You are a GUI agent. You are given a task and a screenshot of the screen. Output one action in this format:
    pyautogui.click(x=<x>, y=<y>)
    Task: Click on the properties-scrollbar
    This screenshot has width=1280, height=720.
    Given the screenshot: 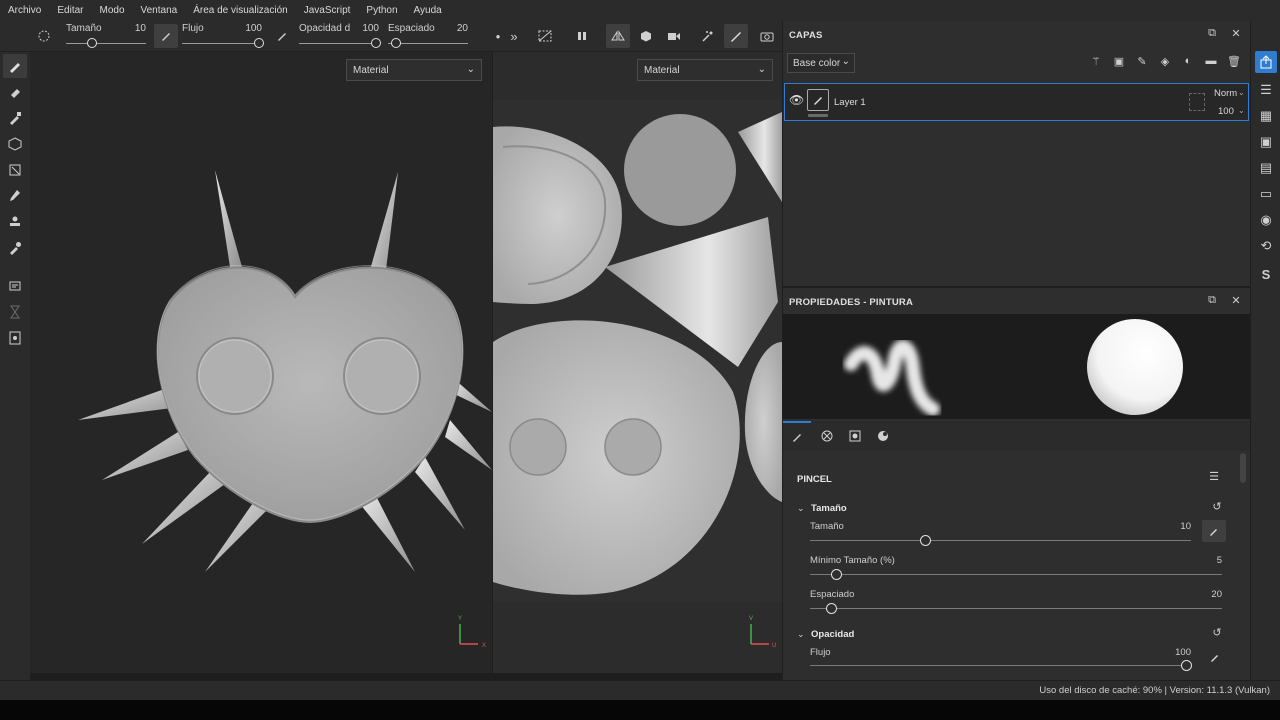 What is the action you would take?
    pyautogui.click(x=1243, y=468)
    